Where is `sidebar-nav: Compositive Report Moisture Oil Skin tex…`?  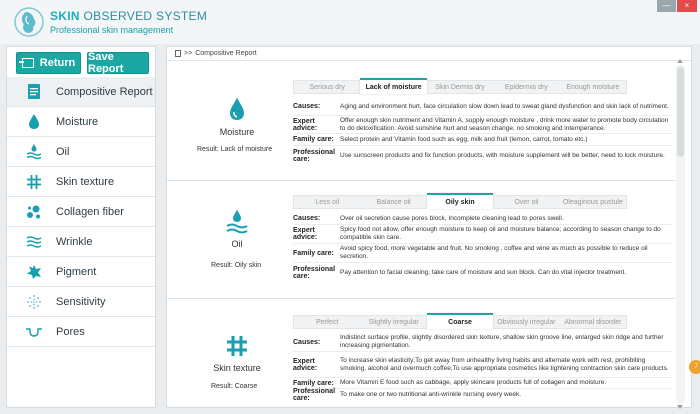
sidebar-nav: Compositive Report Moisture Oil Skin tex… is located at coordinates (81, 212).